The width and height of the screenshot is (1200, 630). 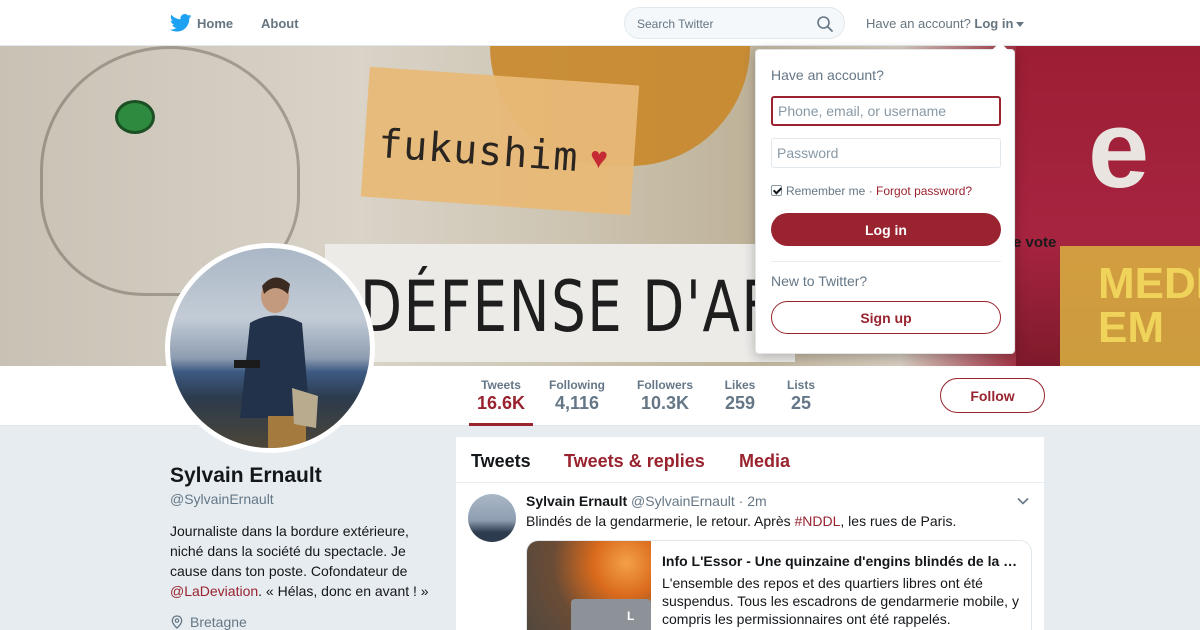 I want to click on tweet-author-name: Sylvain Ernault, so click(x=576, y=501).